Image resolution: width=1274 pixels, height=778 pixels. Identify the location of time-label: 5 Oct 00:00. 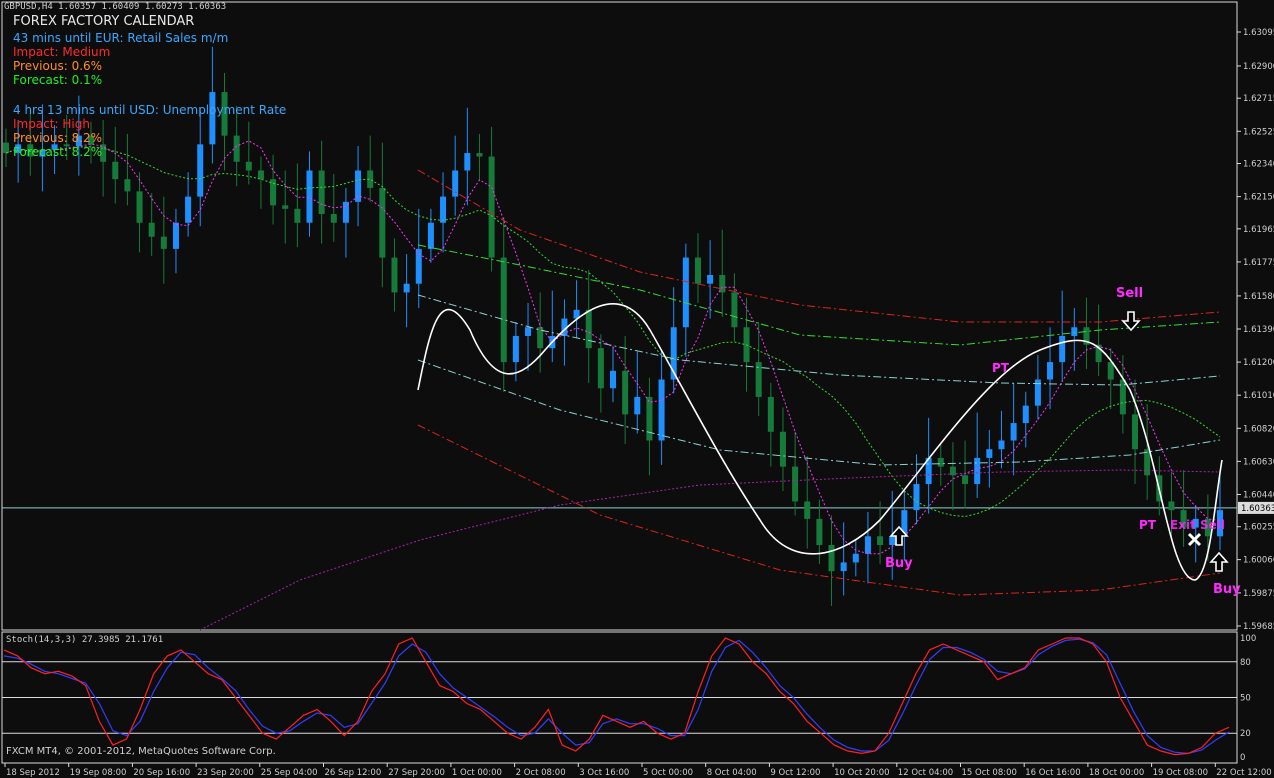
(668, 773).